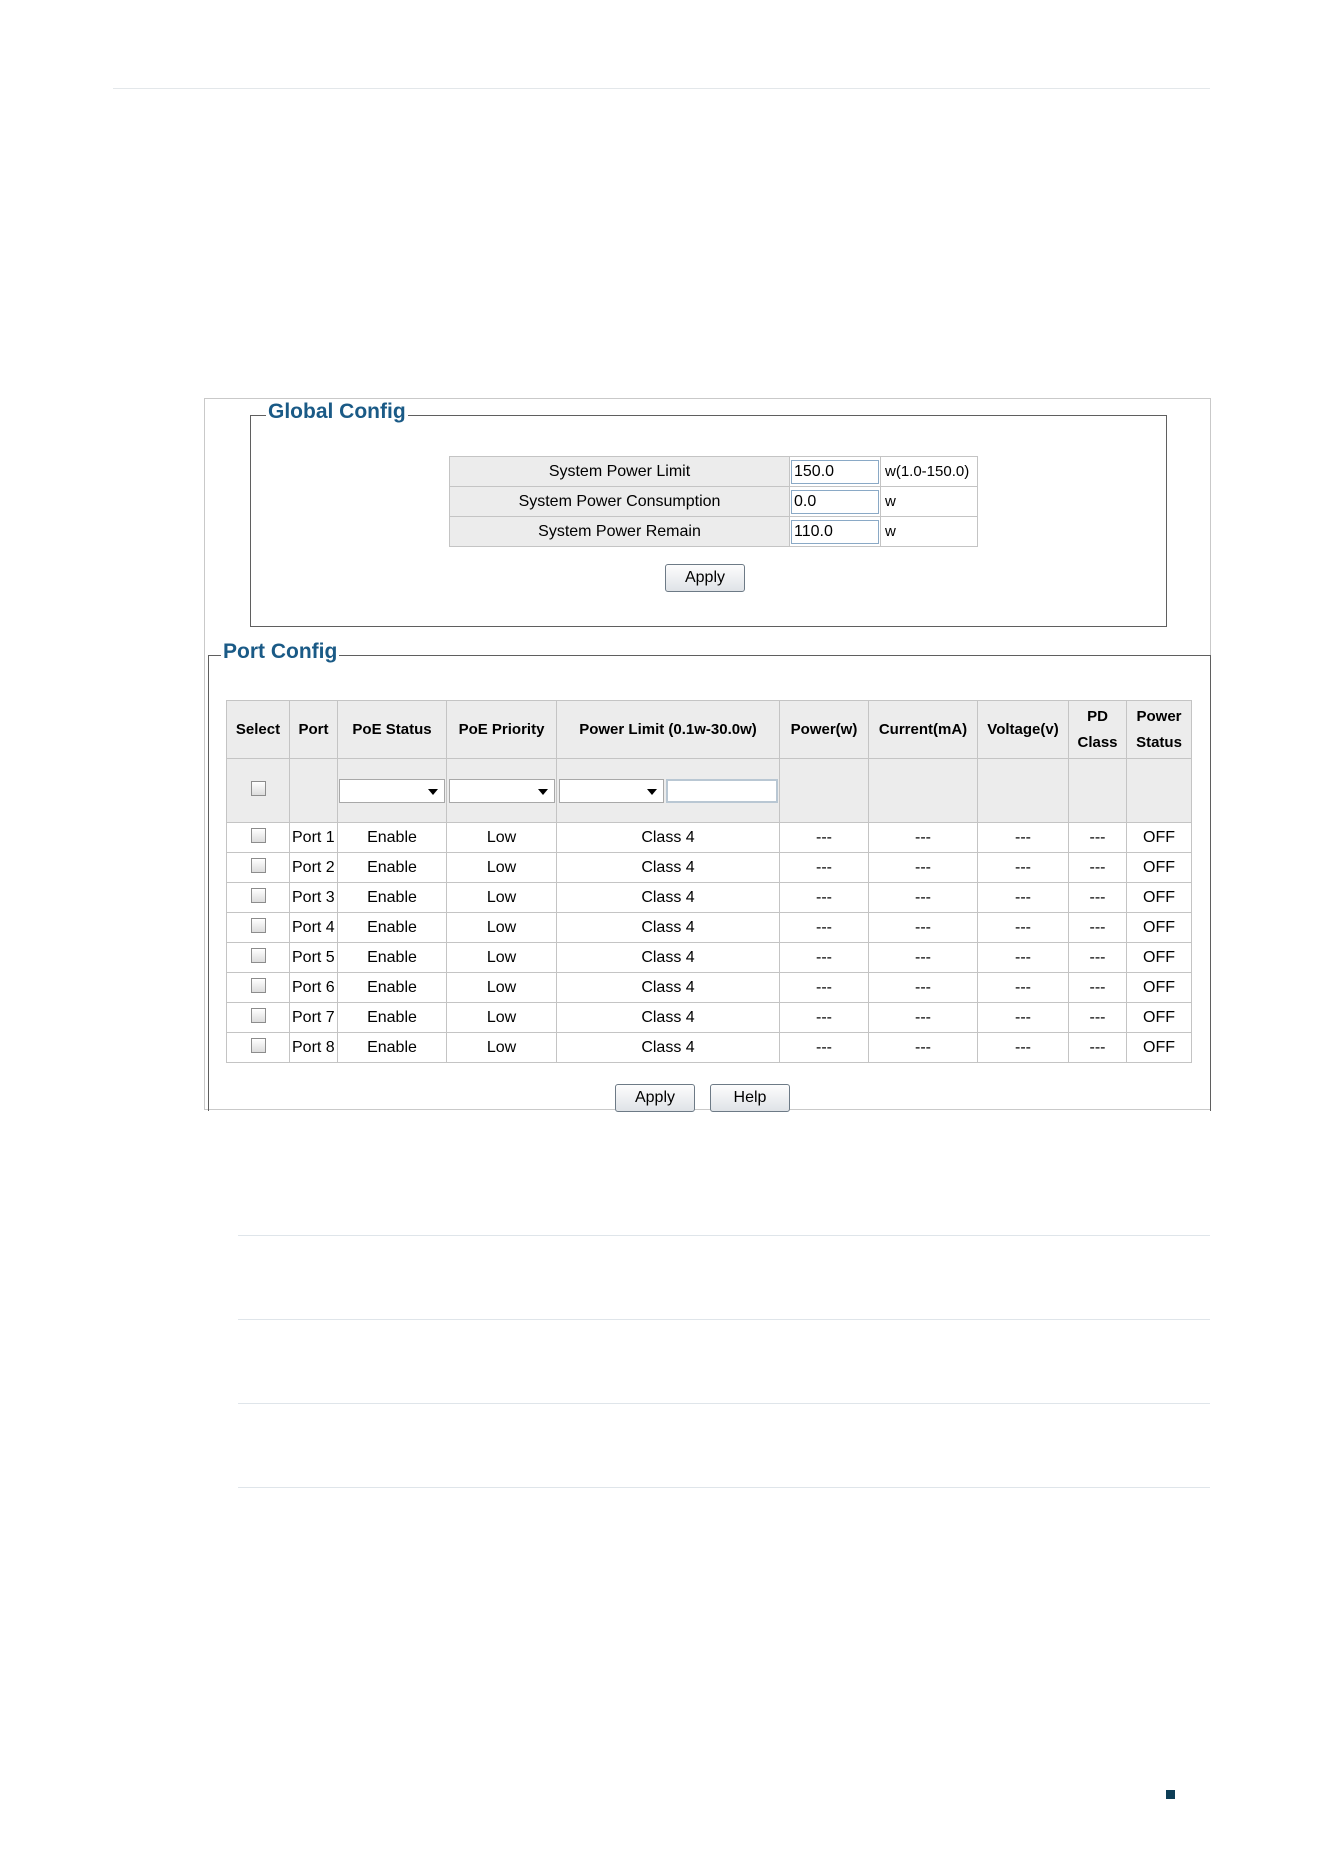 The image size is (1324, 1872). I want to click on system-power-remain-input, so click(835, 531).